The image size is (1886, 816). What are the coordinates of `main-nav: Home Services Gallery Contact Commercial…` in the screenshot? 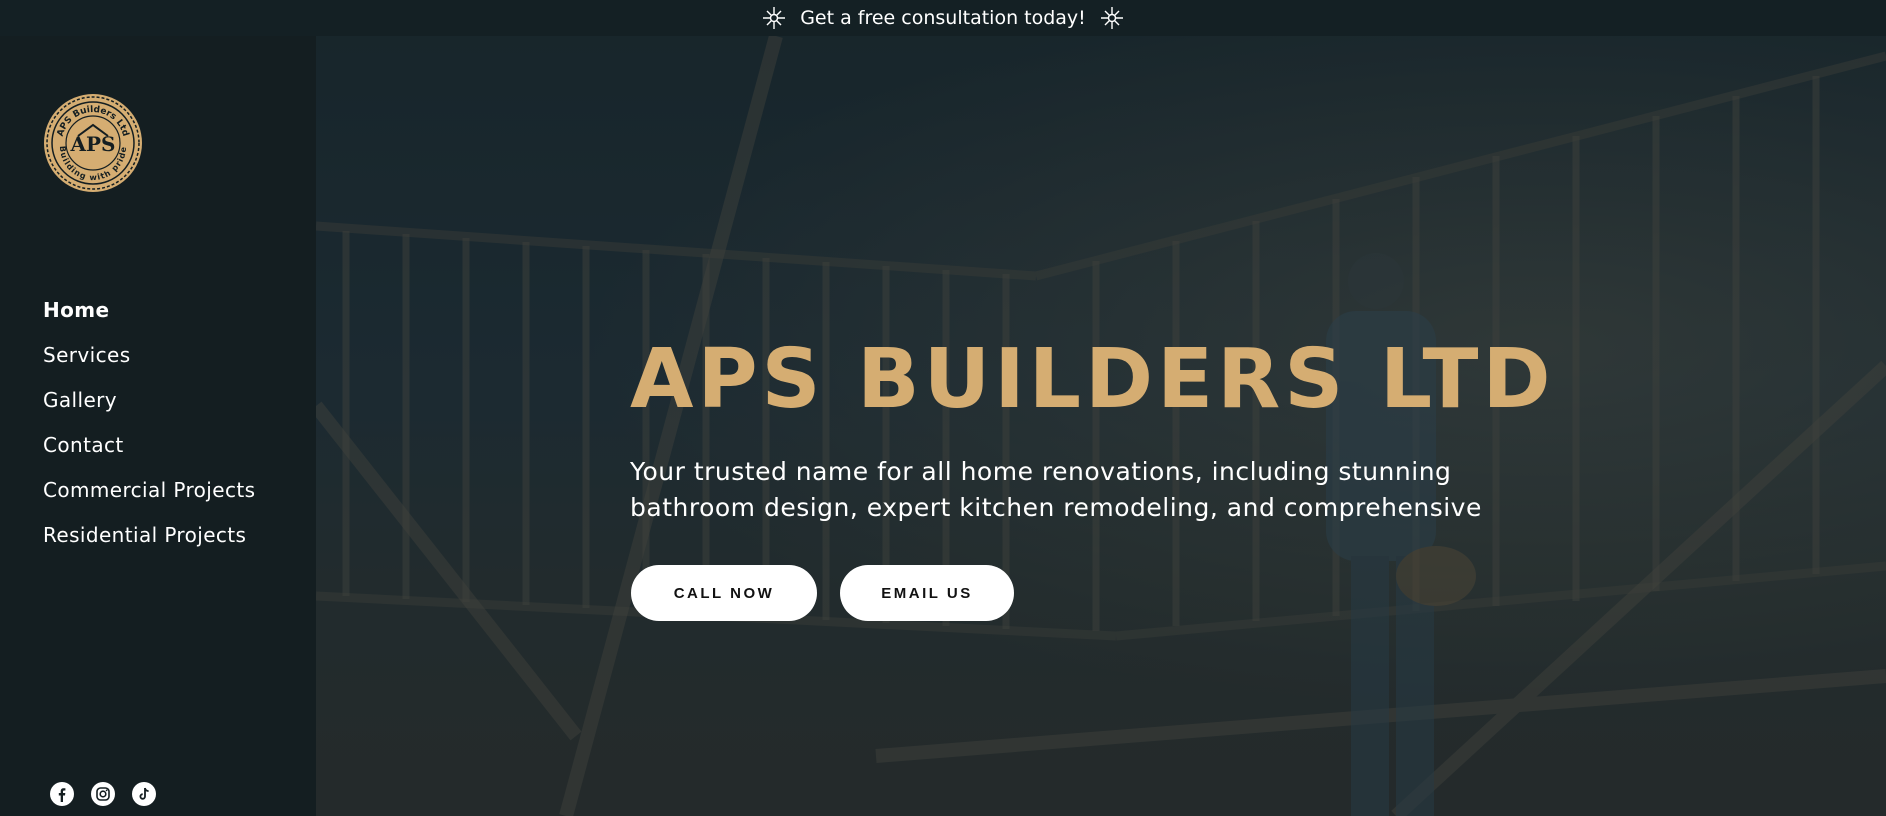 It's located at (149, 433).